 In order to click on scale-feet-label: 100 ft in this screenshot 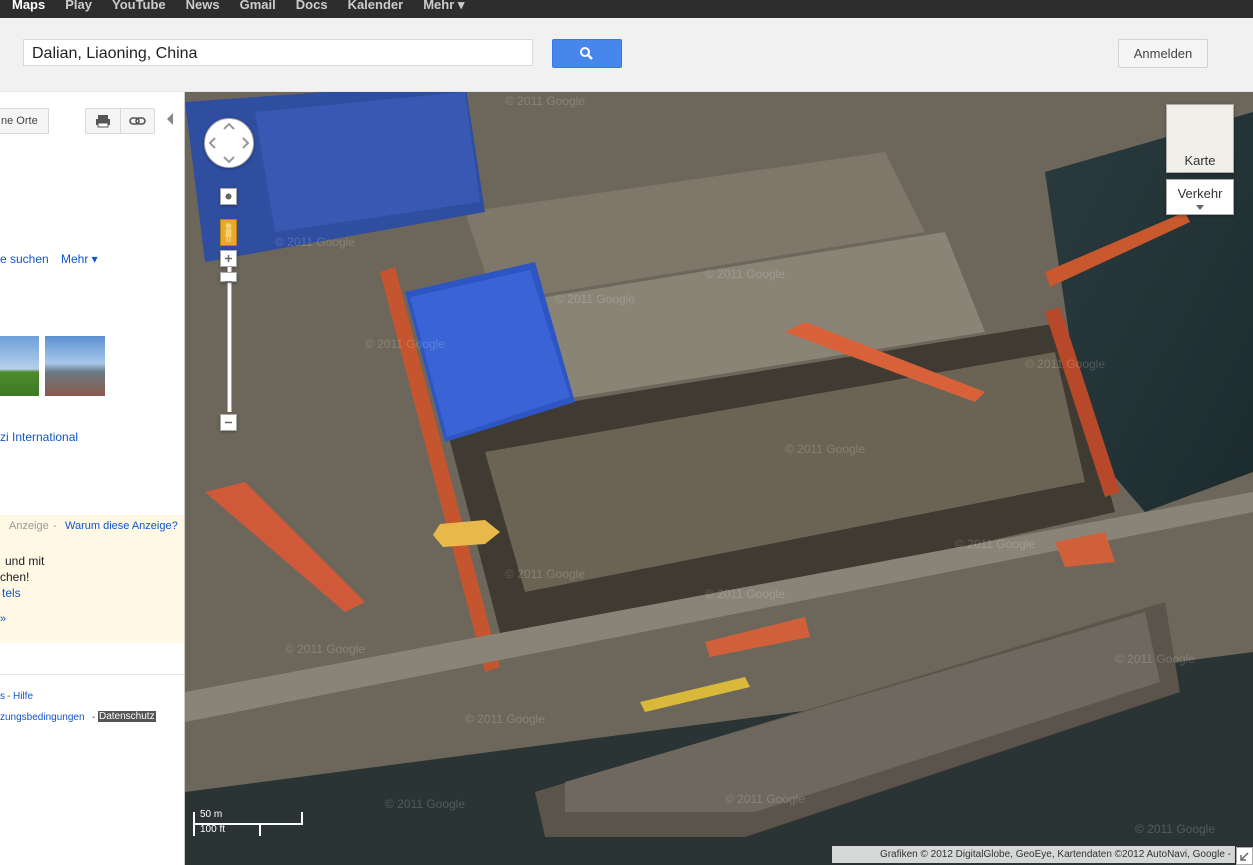, I will do `click(213, 829)`.